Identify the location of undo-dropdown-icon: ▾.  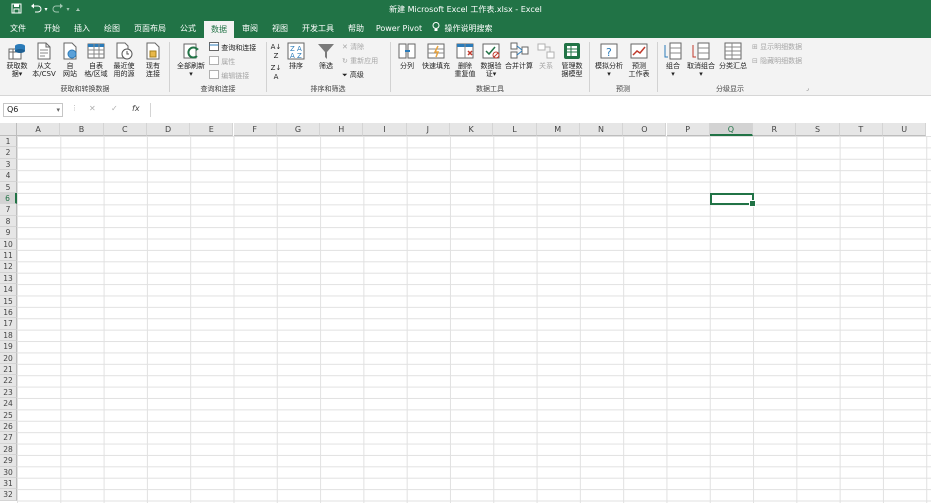
(46, 10).